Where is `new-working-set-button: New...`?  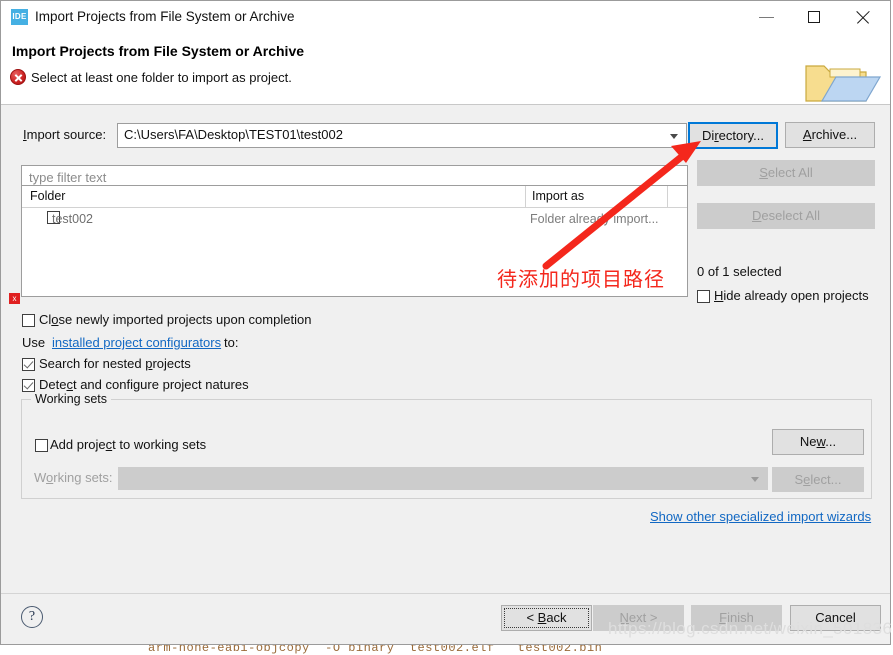
new-working-set-button: New... is located at coordinates (818, 442).